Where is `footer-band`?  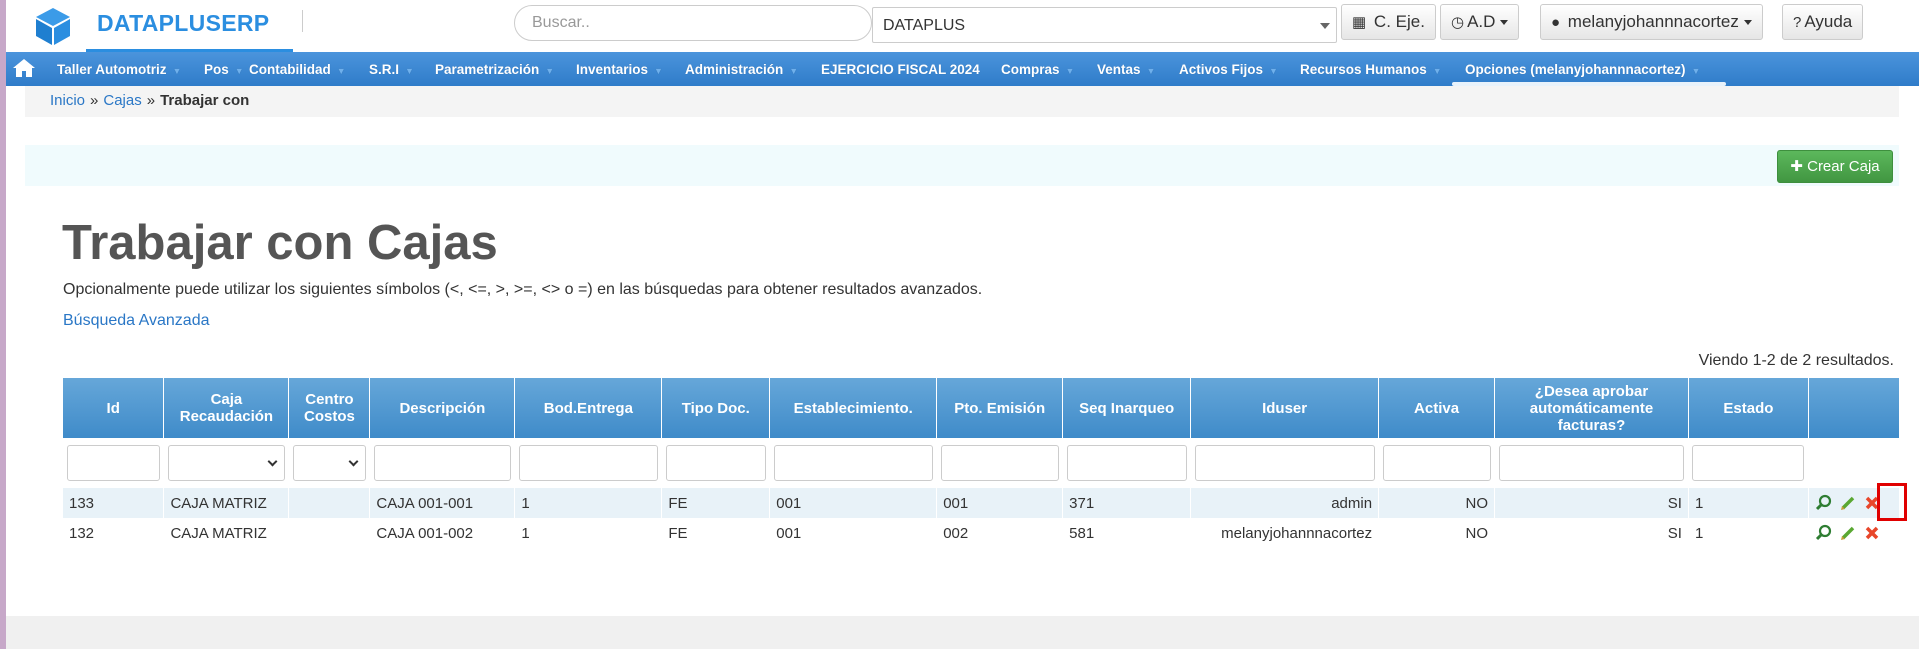 footer-band is located at coordinates (962, 632).